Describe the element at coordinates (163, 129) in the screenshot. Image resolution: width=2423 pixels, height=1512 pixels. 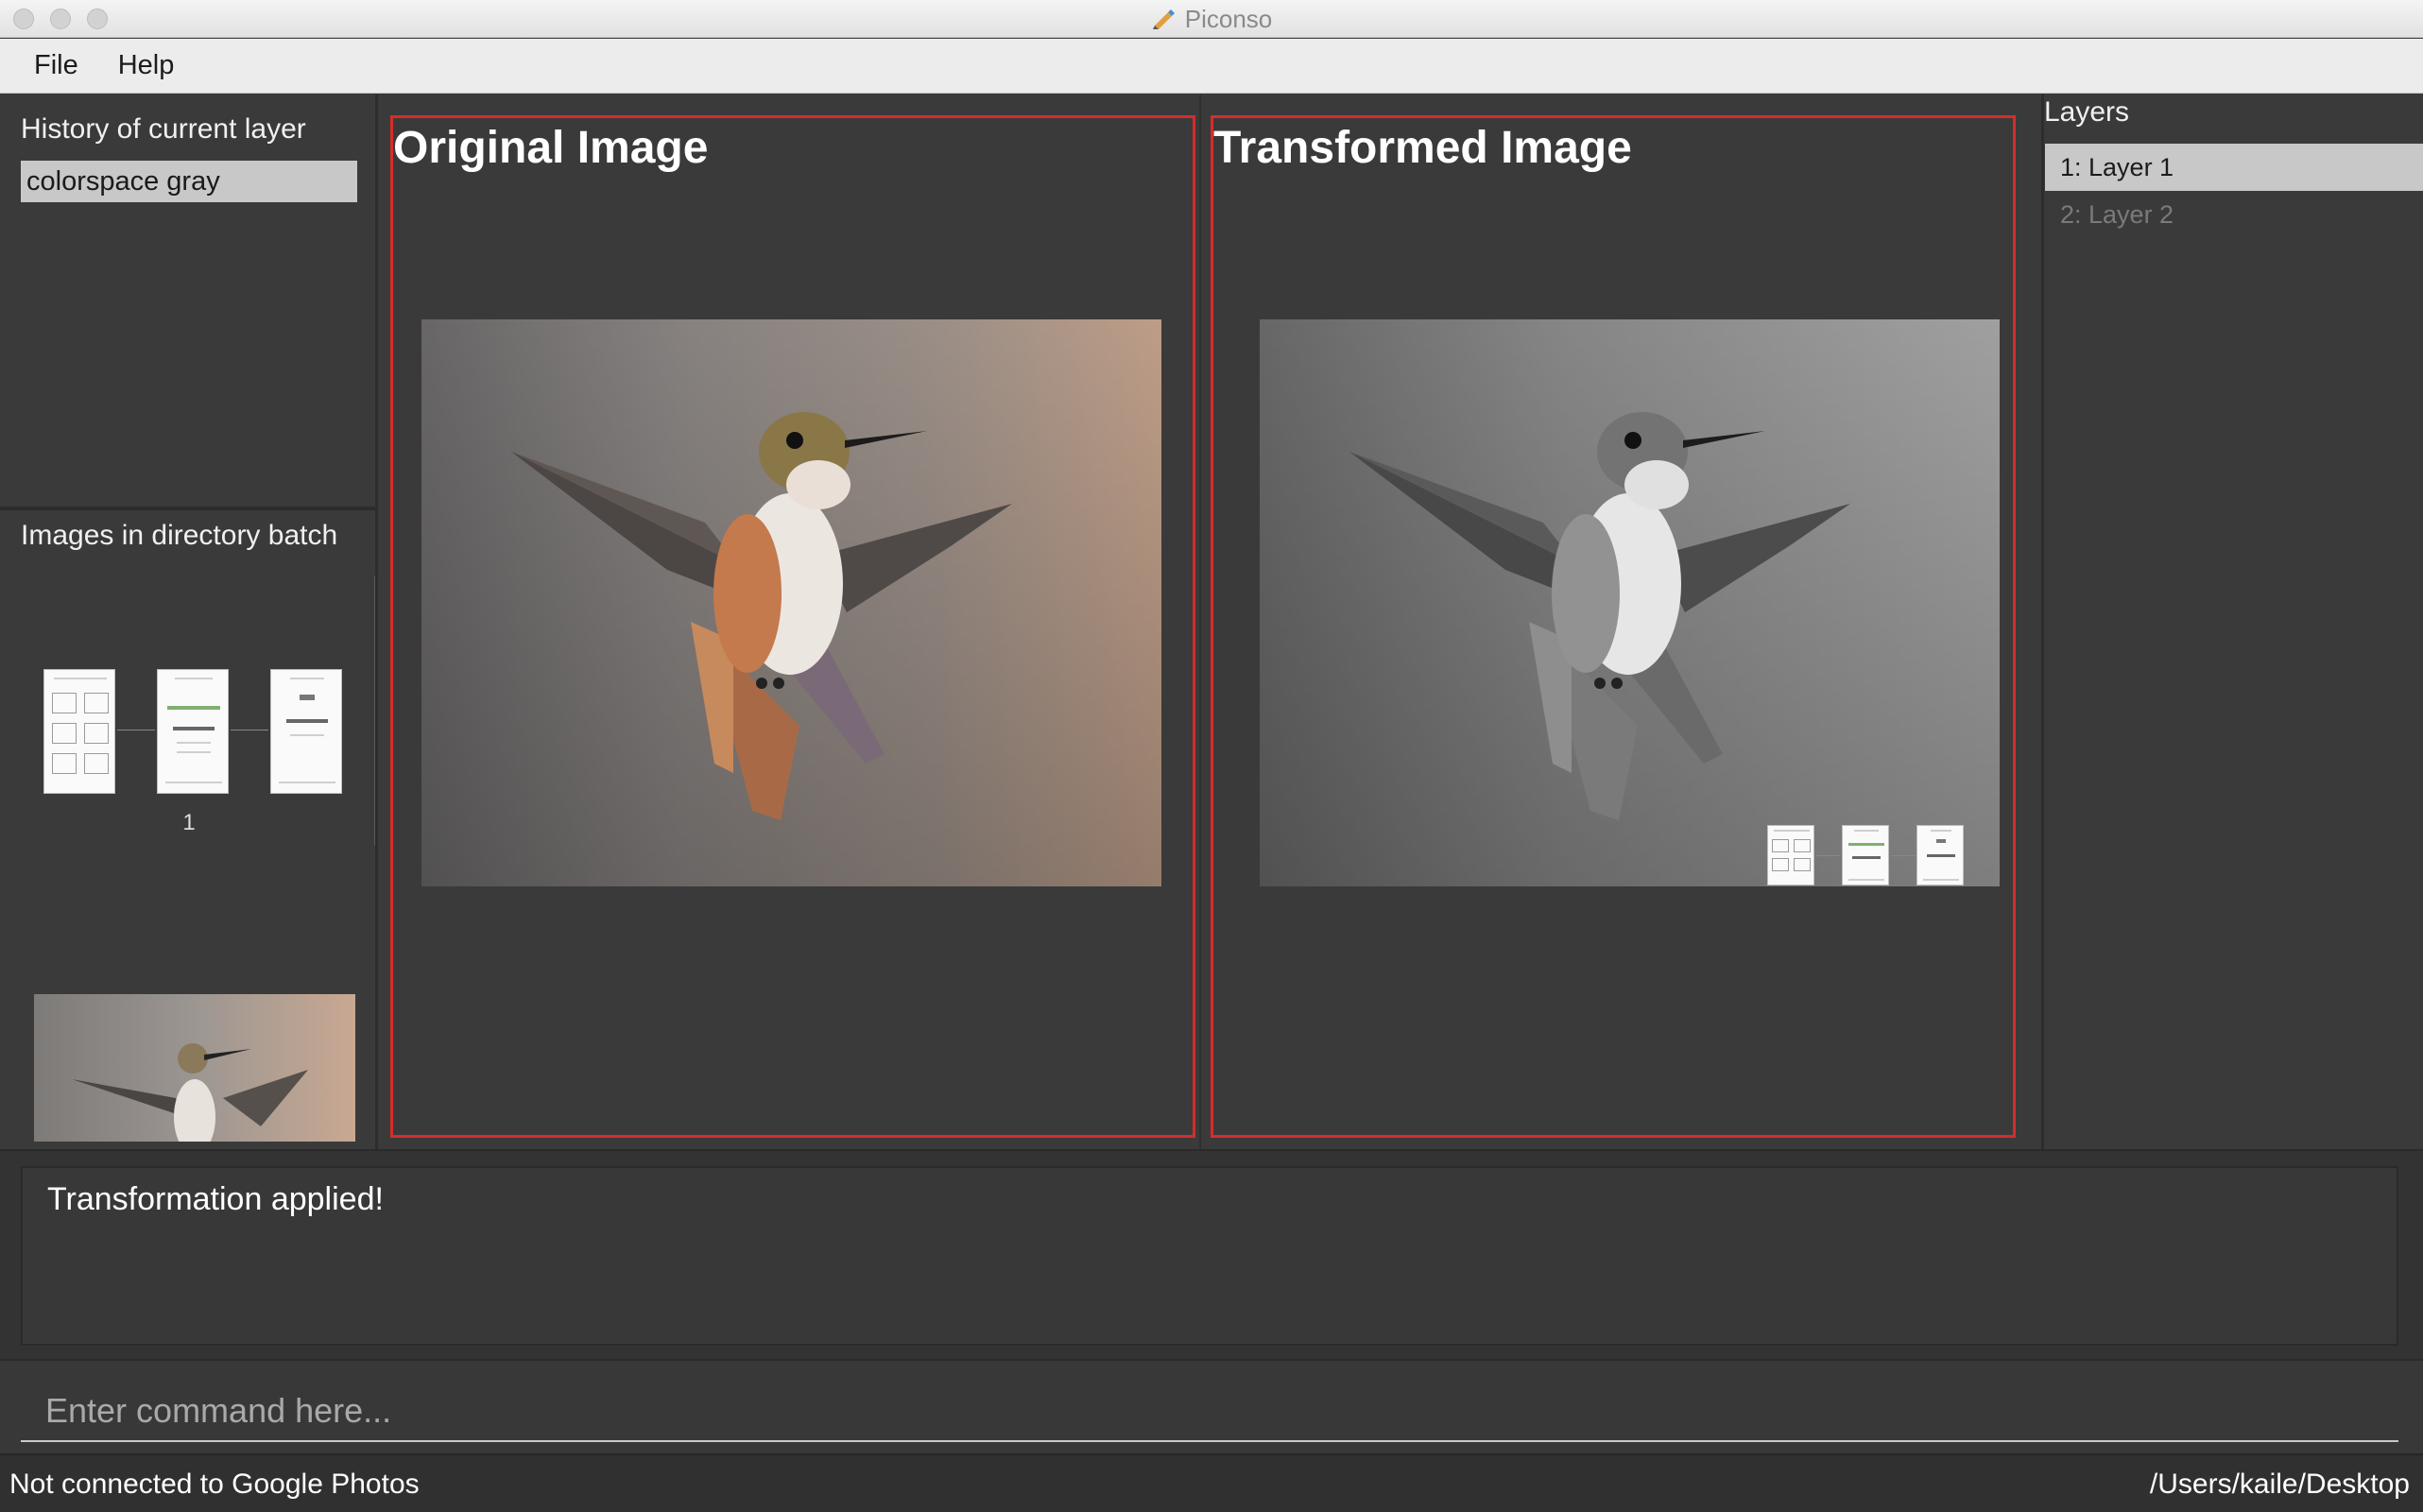
I see `history-title: History of current layer` at that location.